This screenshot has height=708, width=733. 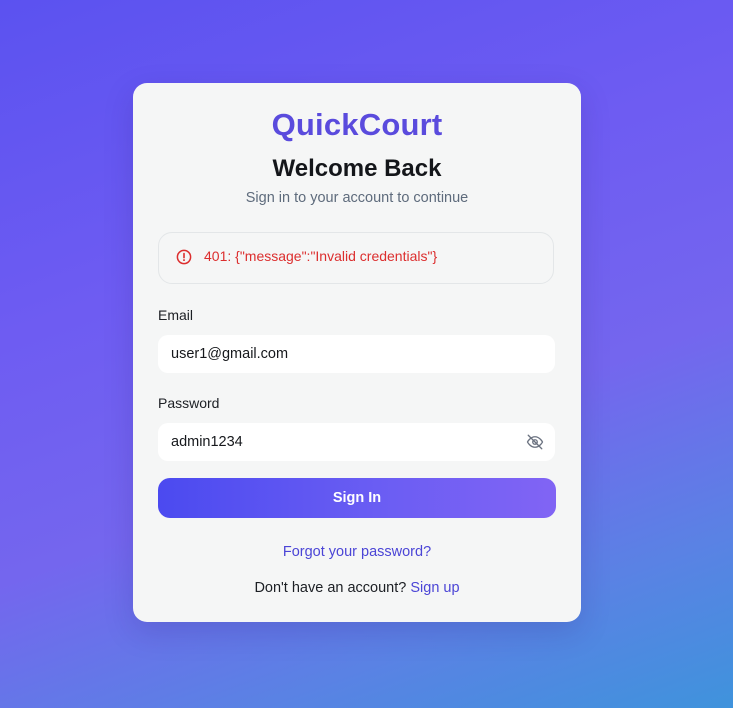 I want to click on email-field: user1@gmail.com, so click(x=356, y=354).